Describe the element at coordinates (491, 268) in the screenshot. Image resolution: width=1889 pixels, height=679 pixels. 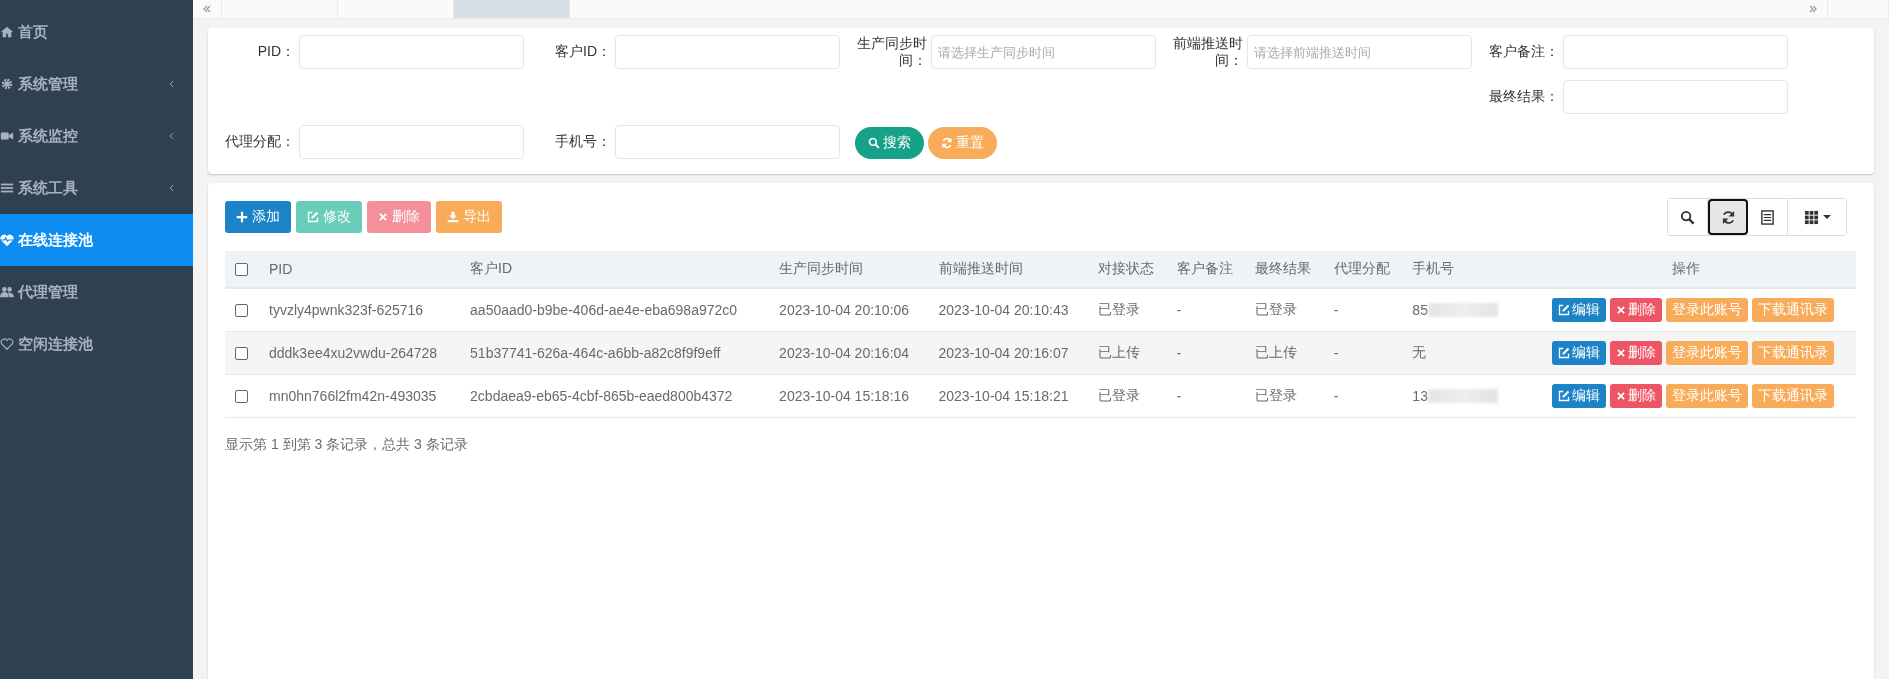
I see `column-header: 客户ID` at that location.